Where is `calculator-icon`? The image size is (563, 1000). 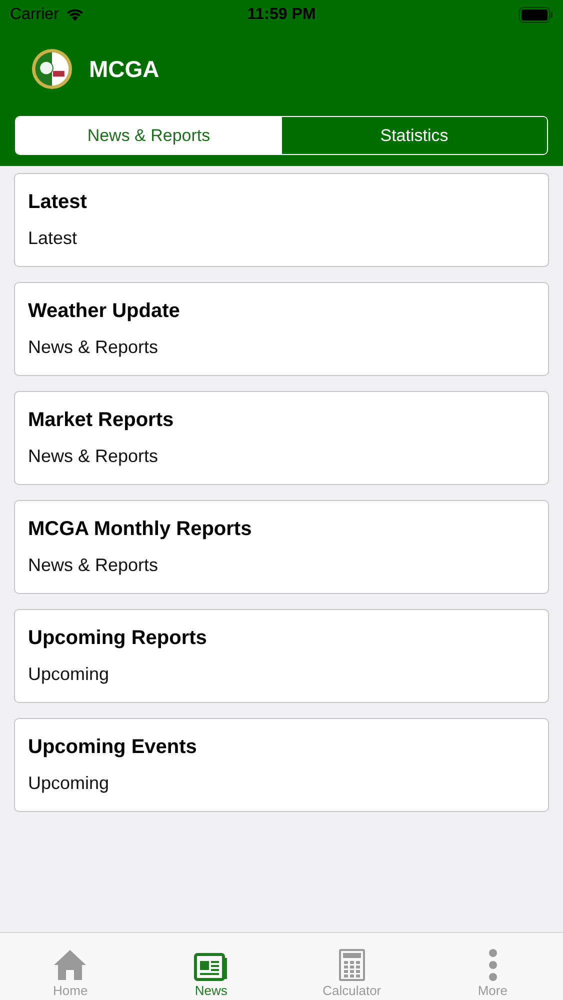 calculator-icon is located at coordinates (351, 965).